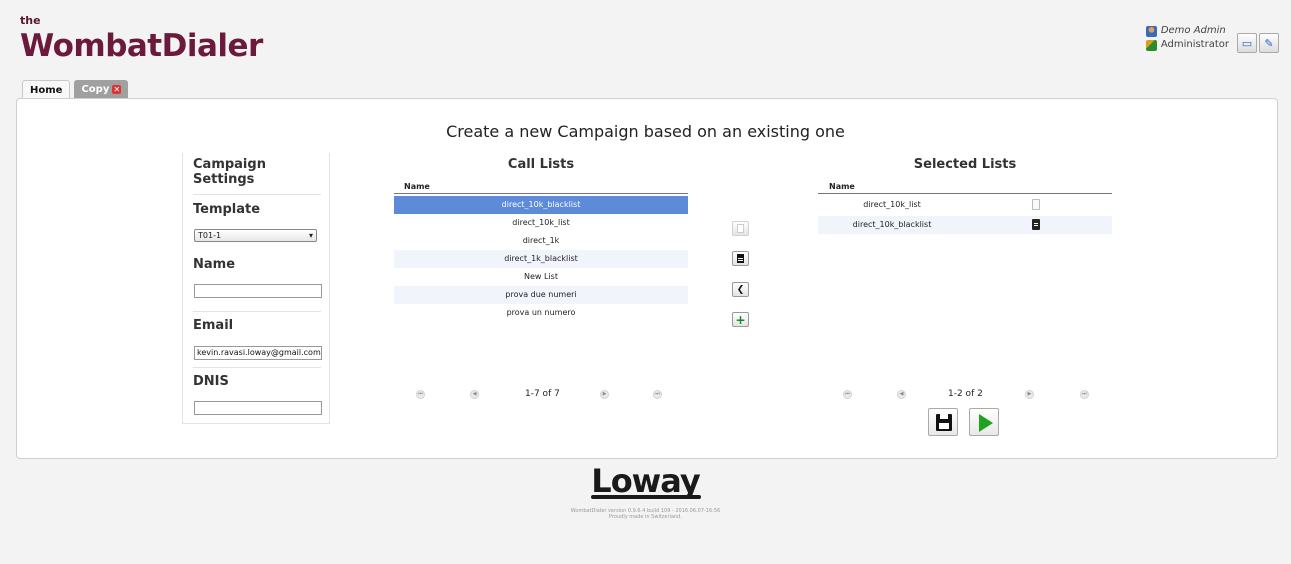 The width and height of the screenshot is (1291, 564). I want to click on logo-prefix: the, so click(30, 20).